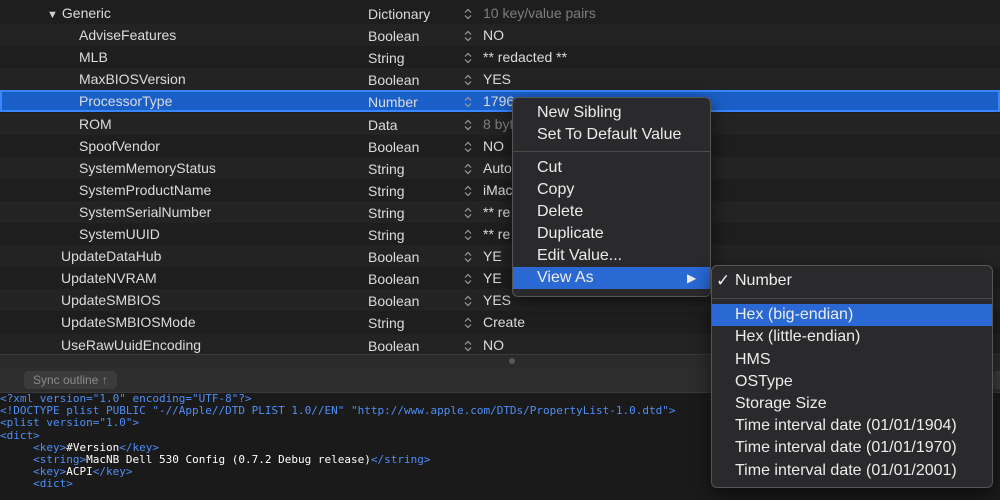  What do you see at coordinates (852, 337) in the screenshot?
I see `submenu-item-hex-little-endian: Hex (little-endian)` at bounding box center [852, 337].